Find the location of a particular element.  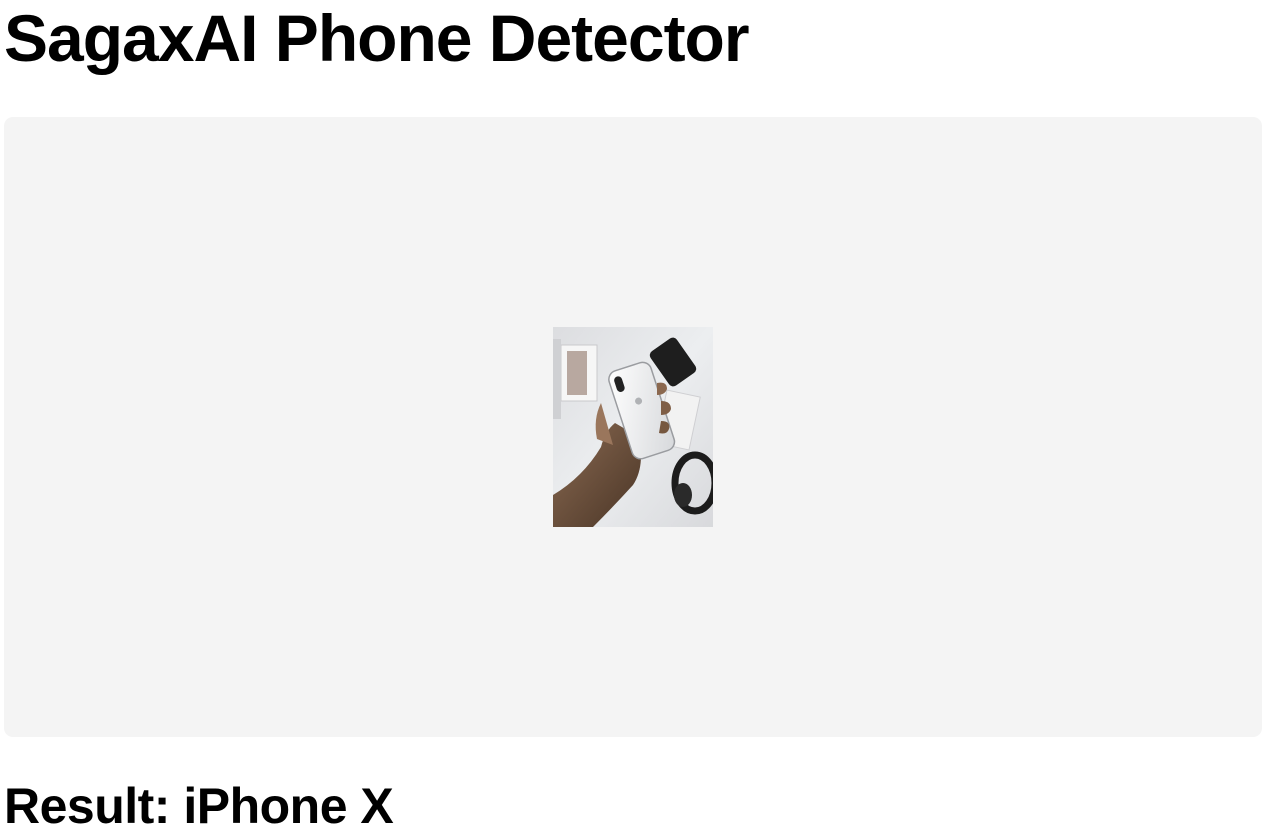

uploaded-image-preview is located at coordinates (633, 427).